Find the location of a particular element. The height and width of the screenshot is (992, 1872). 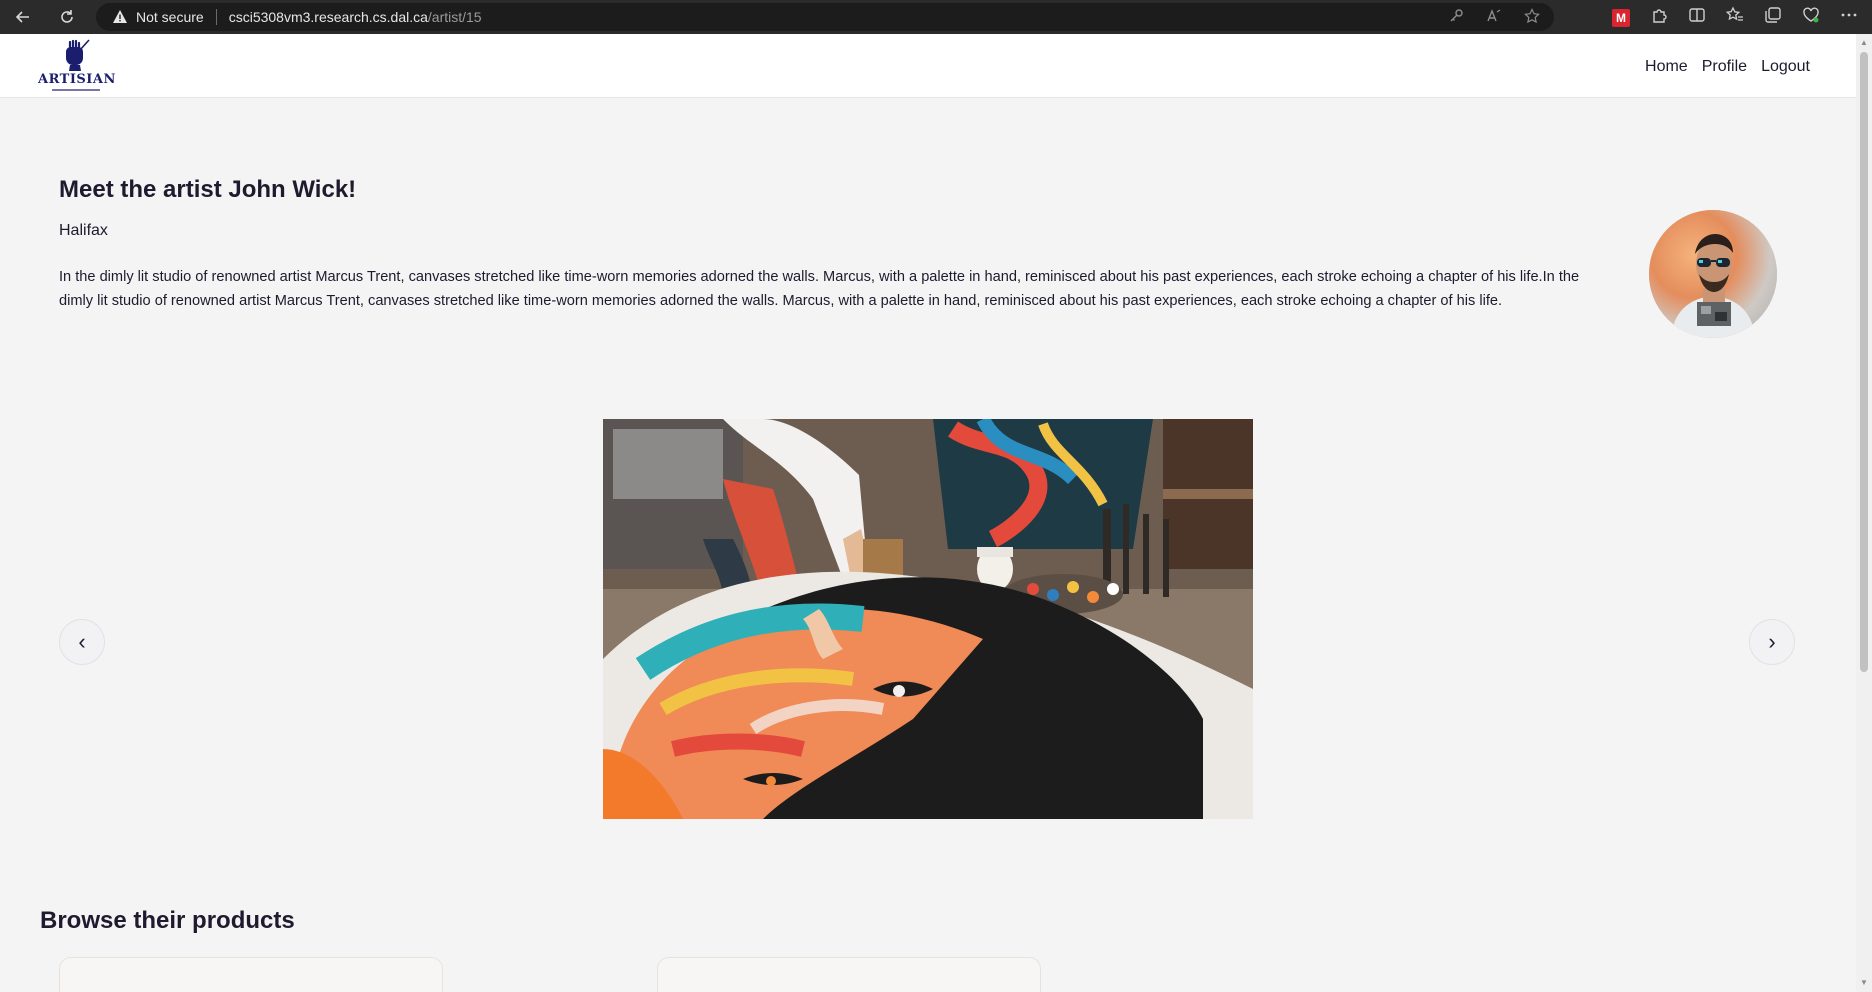

scroll-down-arrow-icon: ▼ is located at coordinates (1864, 982).